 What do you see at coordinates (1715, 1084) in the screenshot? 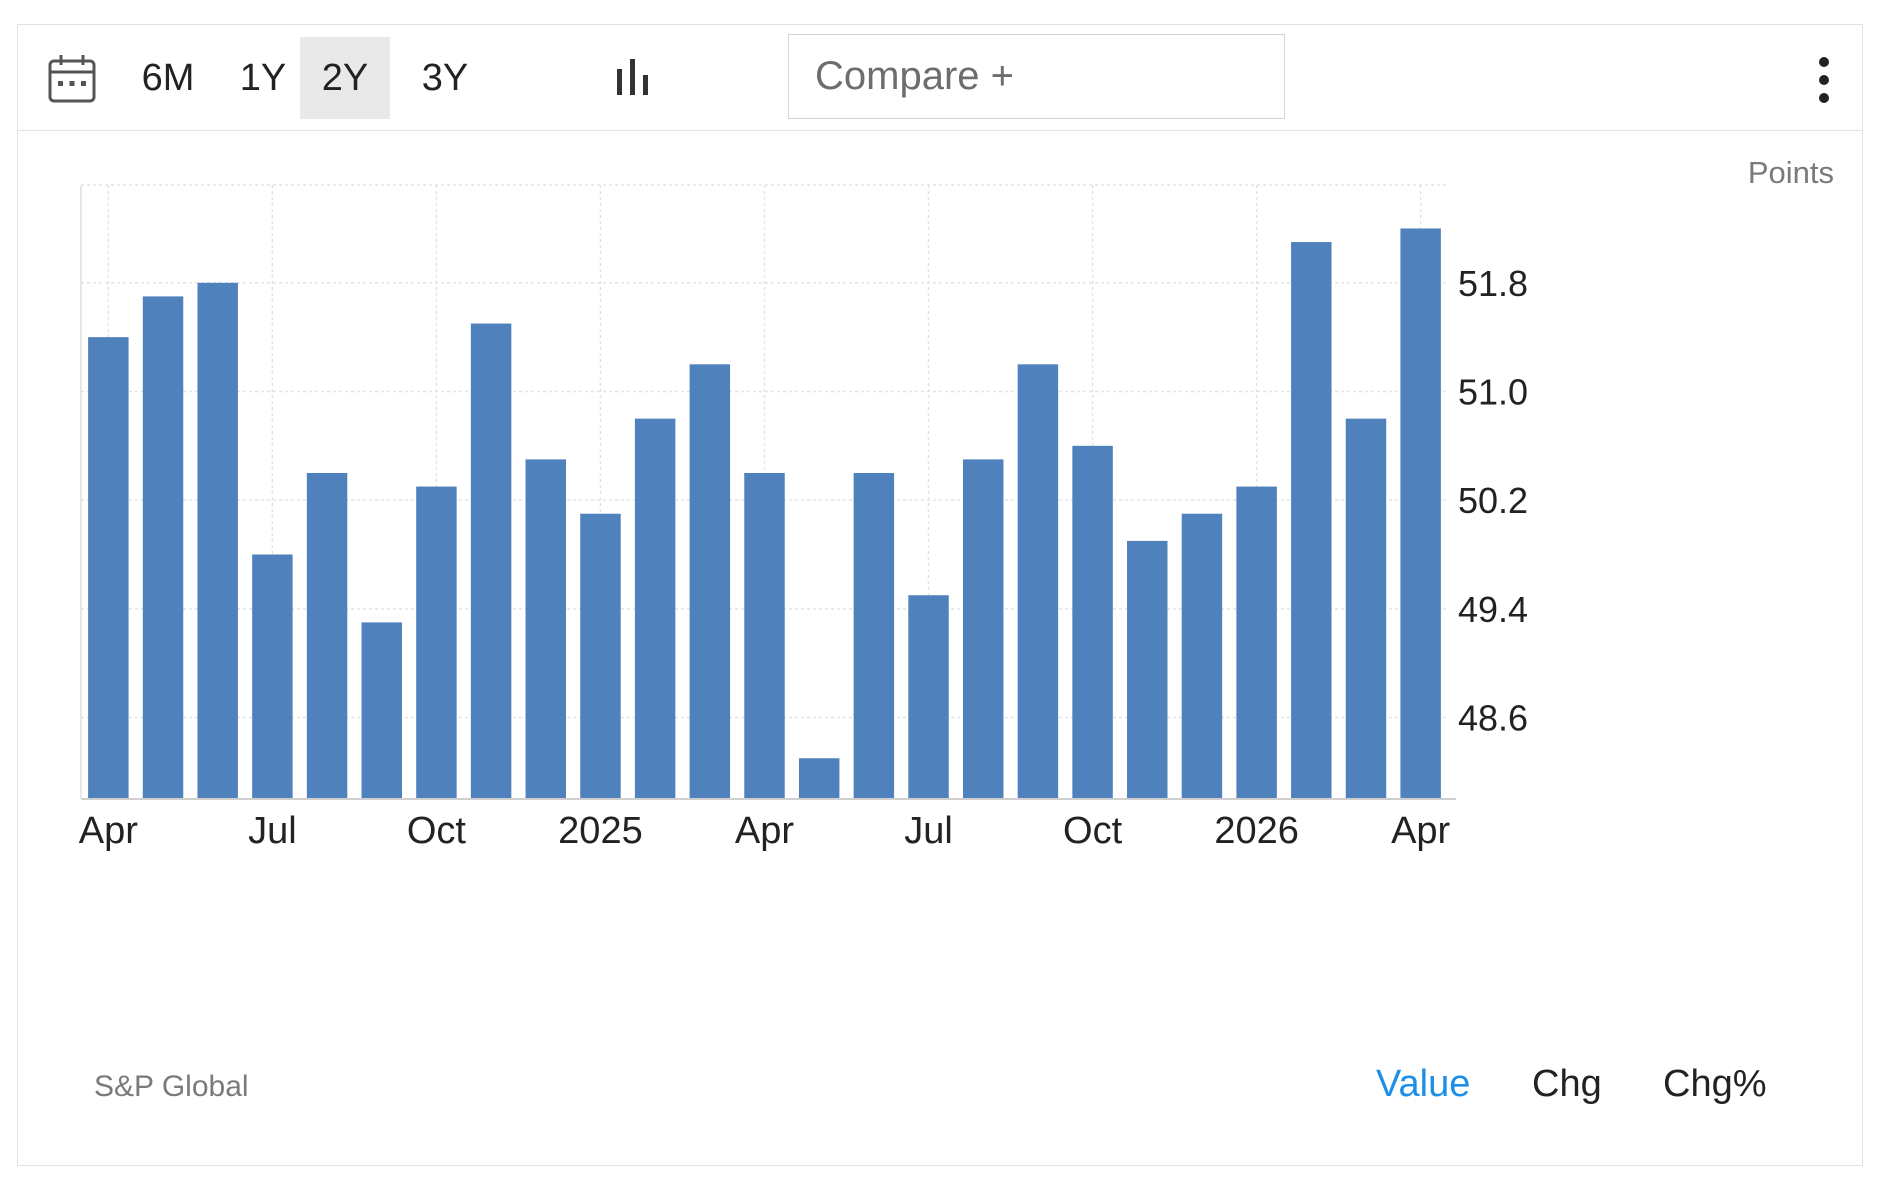
I see `tab-chg-percent: Chg%` at bounding box center [1715, 1084].